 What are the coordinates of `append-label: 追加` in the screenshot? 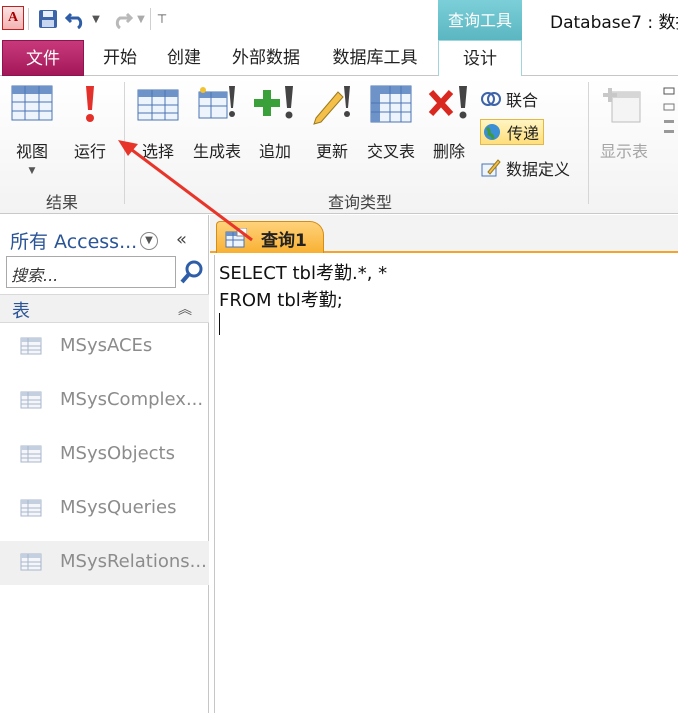 It's located at (274, 151).